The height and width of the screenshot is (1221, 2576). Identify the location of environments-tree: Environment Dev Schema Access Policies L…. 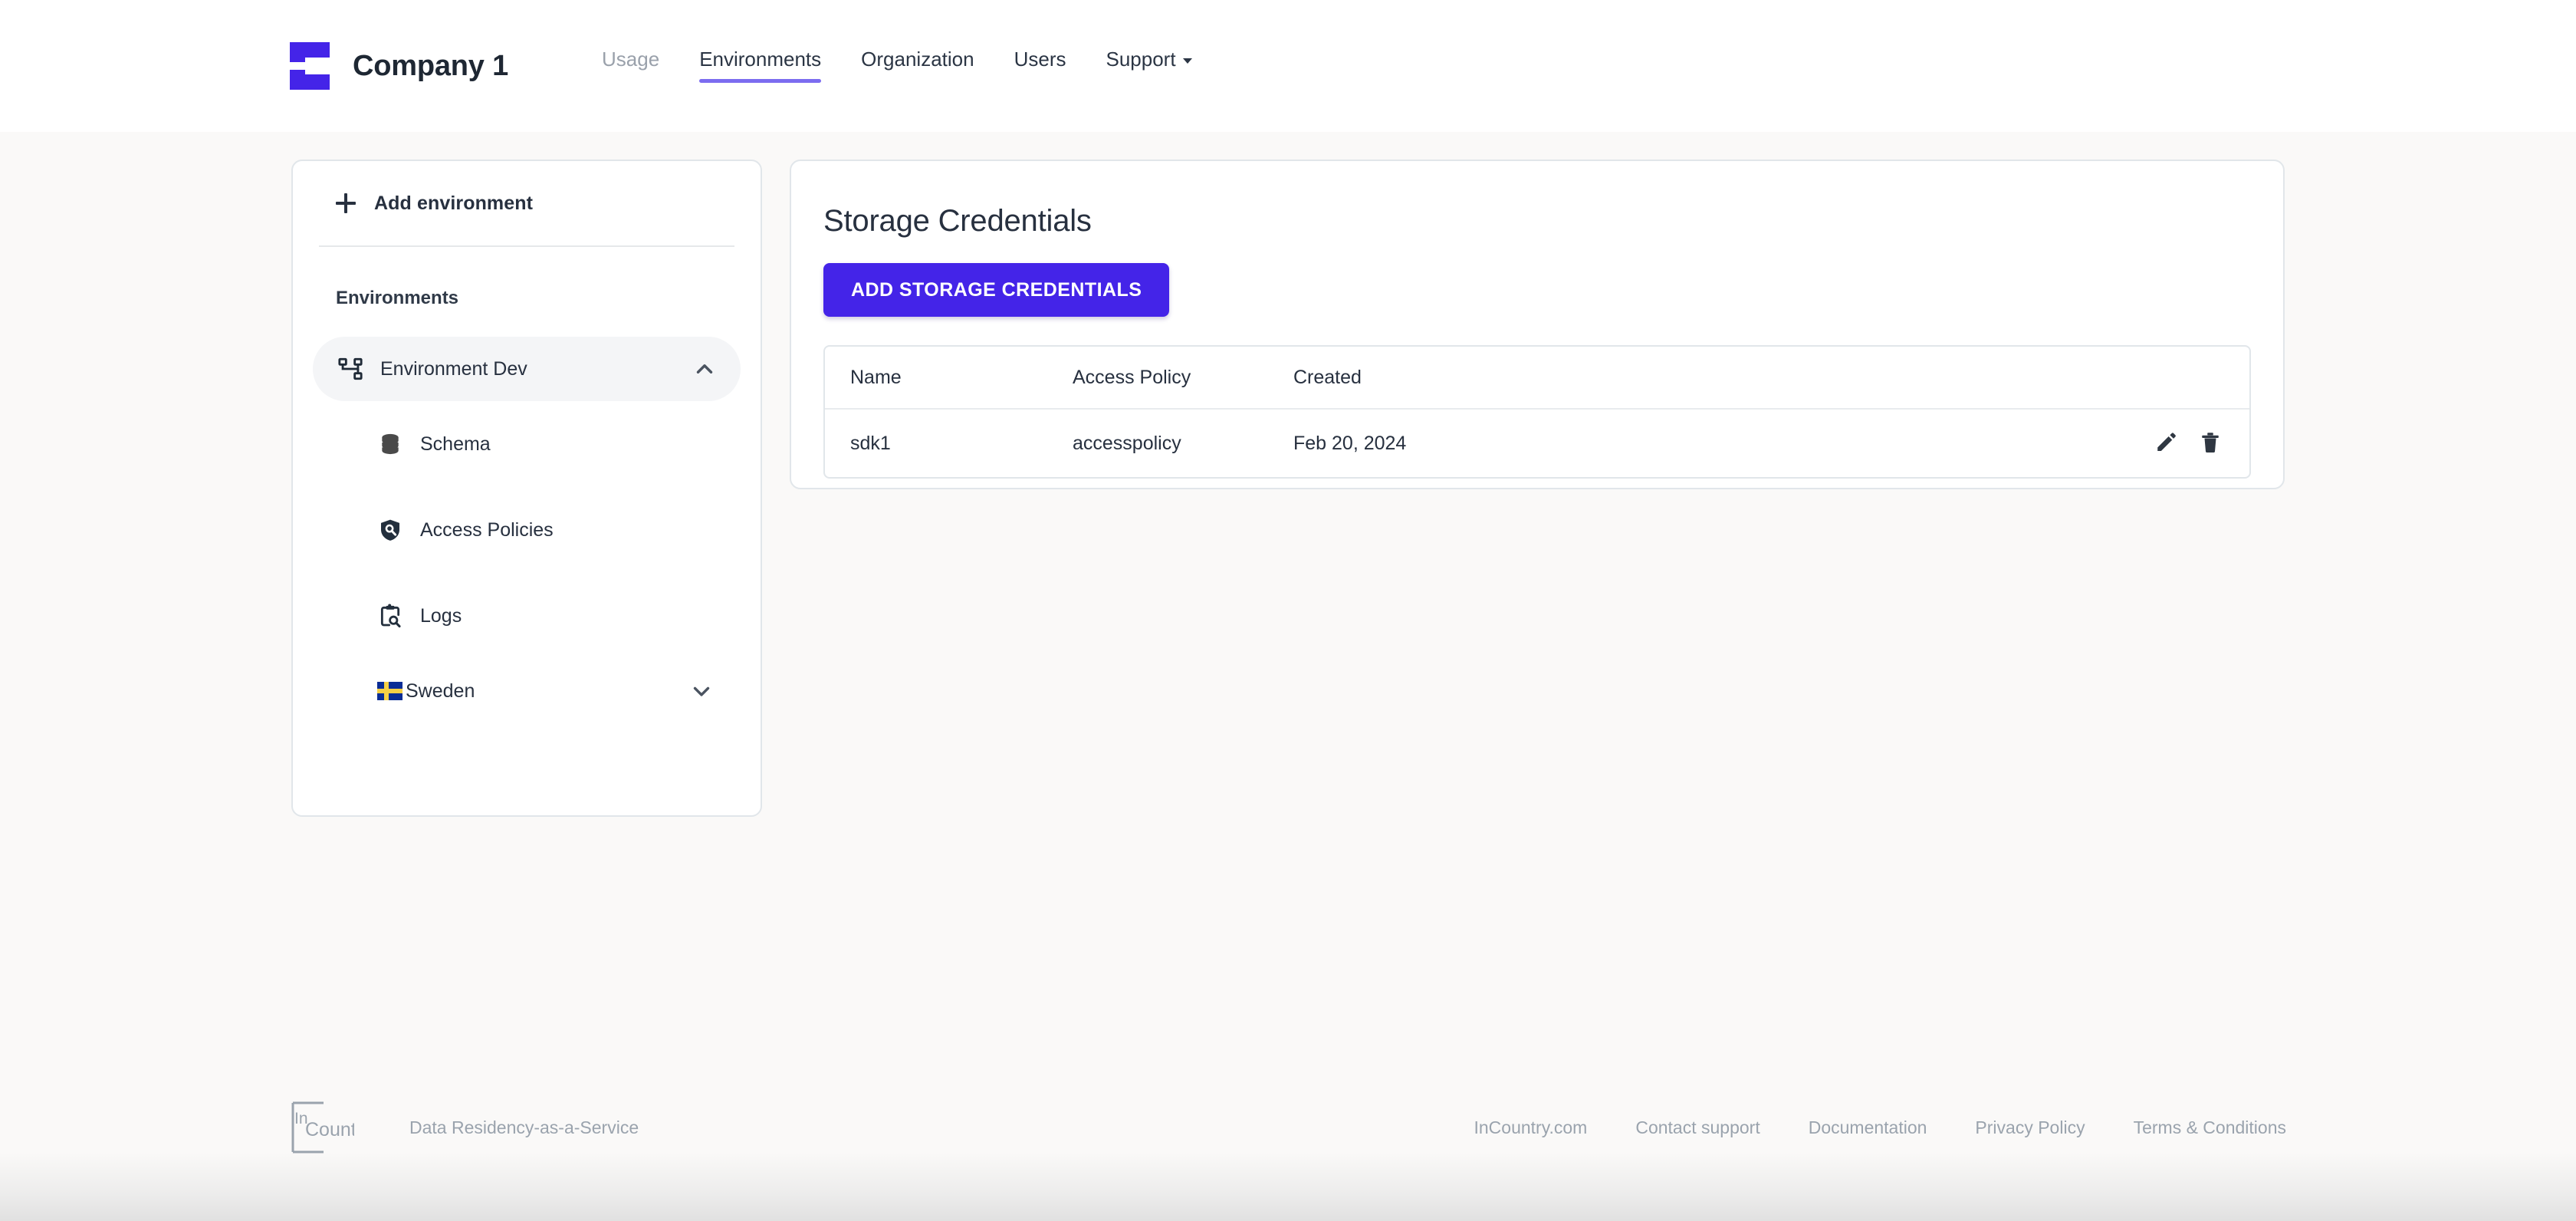
(527, 530).